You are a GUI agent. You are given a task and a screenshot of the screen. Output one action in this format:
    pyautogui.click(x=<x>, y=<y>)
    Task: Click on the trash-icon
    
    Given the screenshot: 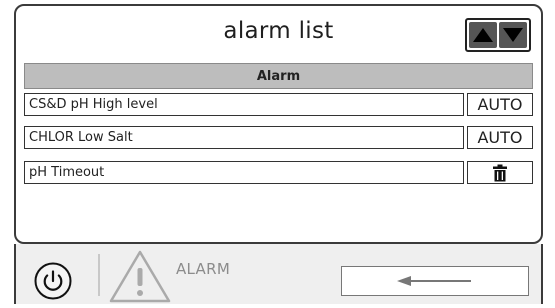 What is the action you would take?
    pyautogui.click(x=500, y=172)
    